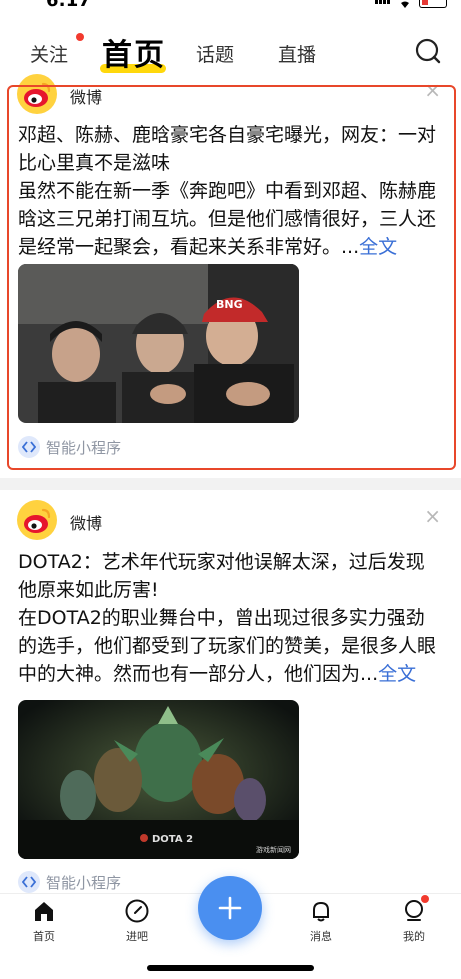 The height and width of the screenshot is (979, 461). I want to click on status-bar: 6:17, so click(230, 7).